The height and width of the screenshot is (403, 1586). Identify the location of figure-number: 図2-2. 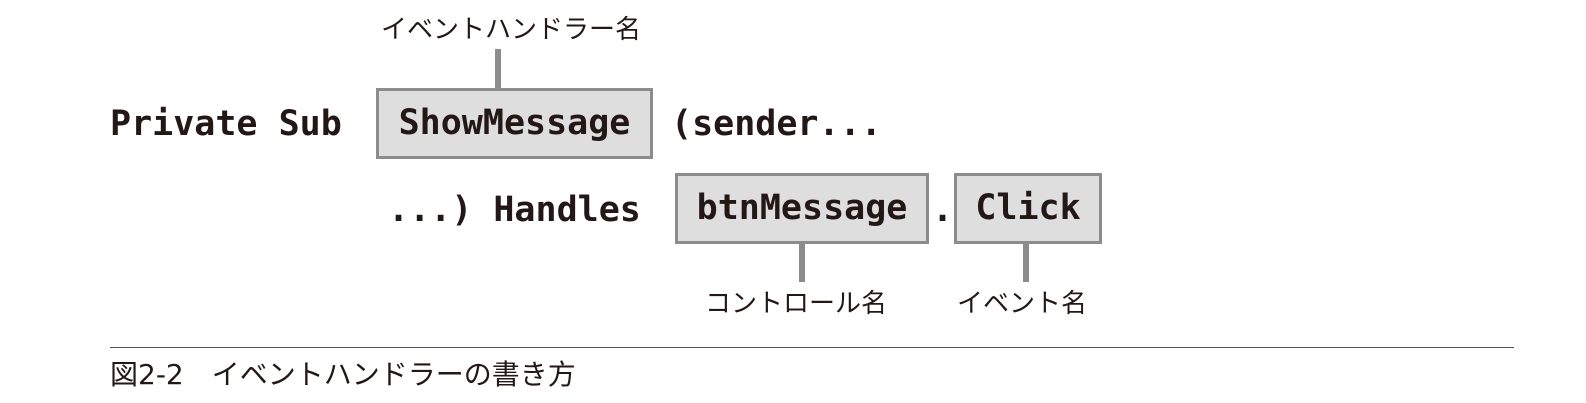
(147, 374).